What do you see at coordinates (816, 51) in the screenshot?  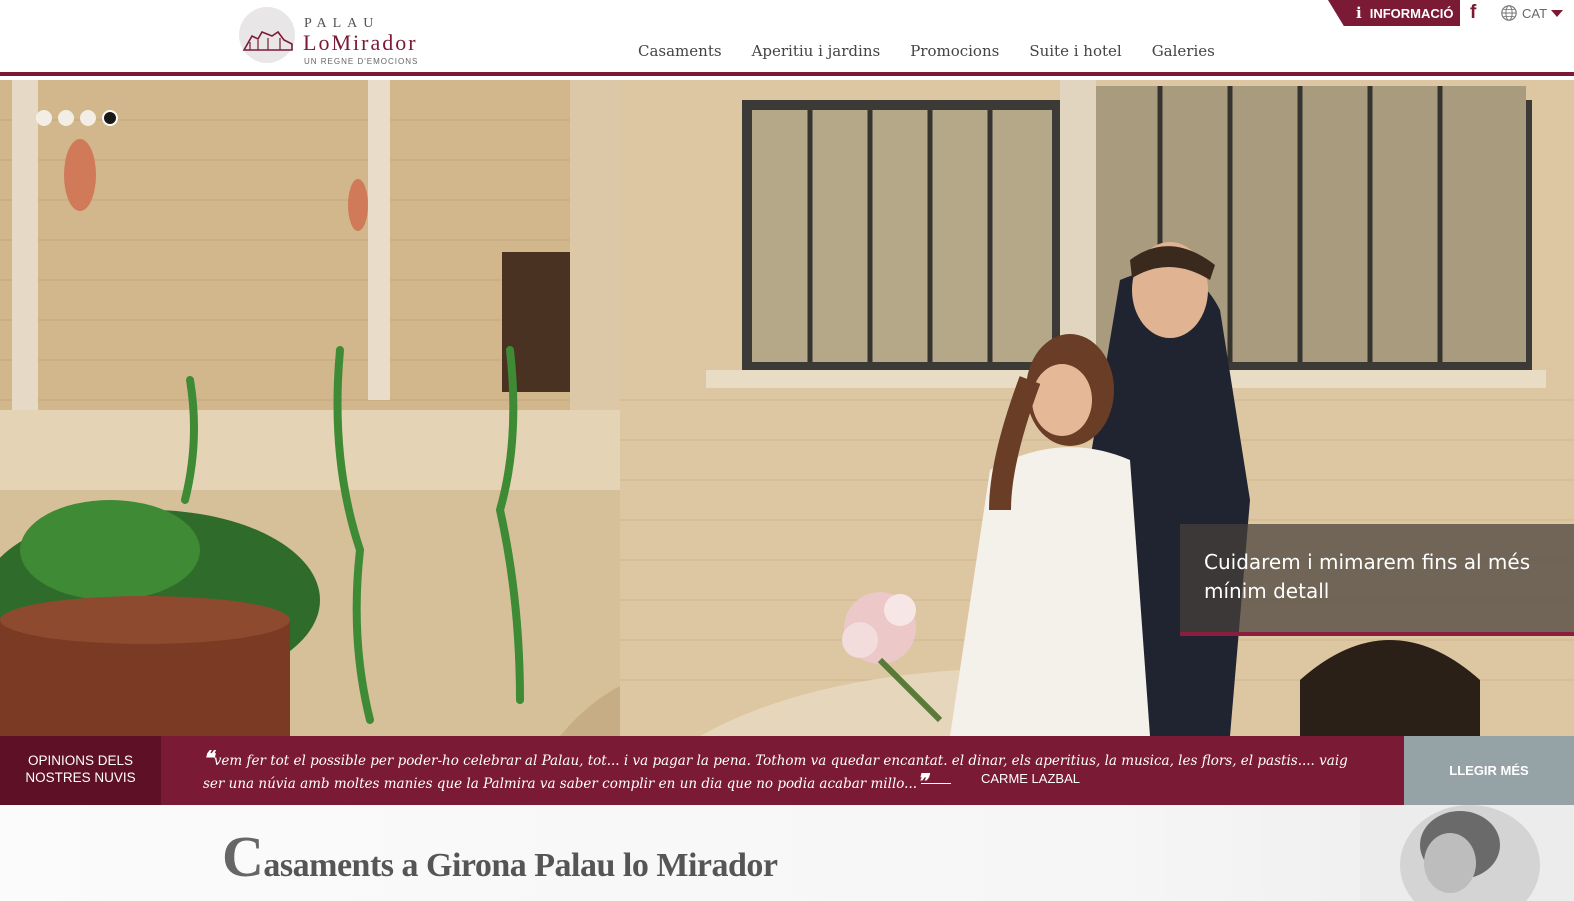 I see `nav-aperitiu-jardins: Aperitiu i jardins` at bounding box center [816, 51].